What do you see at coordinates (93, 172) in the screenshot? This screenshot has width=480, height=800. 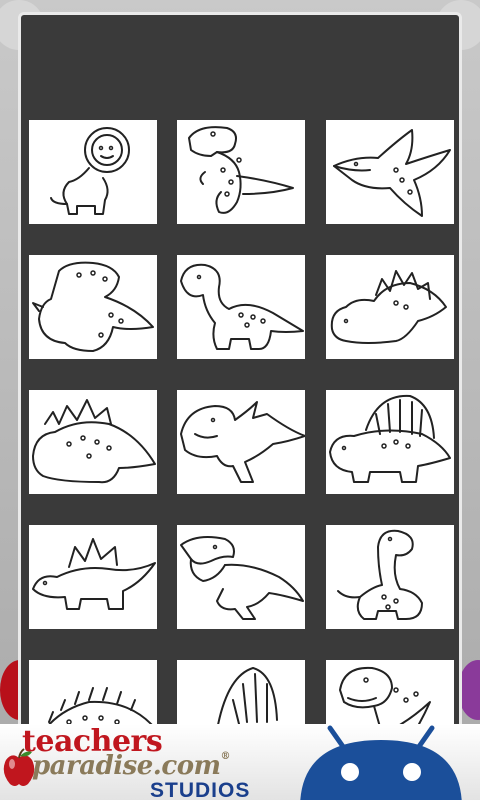 I see `thumbnail-dino-astronaut` at bounding box center [93, 172].